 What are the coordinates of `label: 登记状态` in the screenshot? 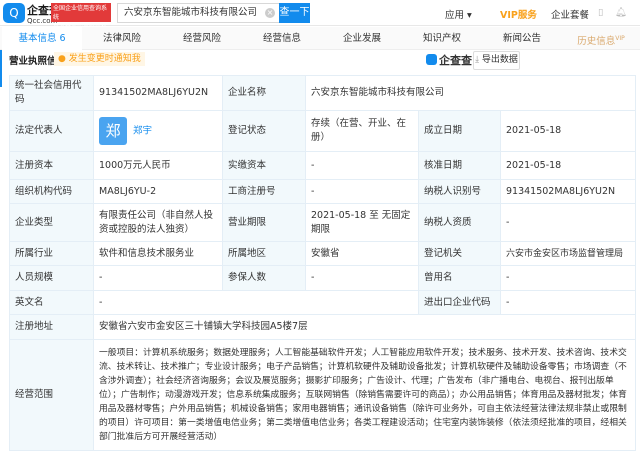 It's located at (264, 131).